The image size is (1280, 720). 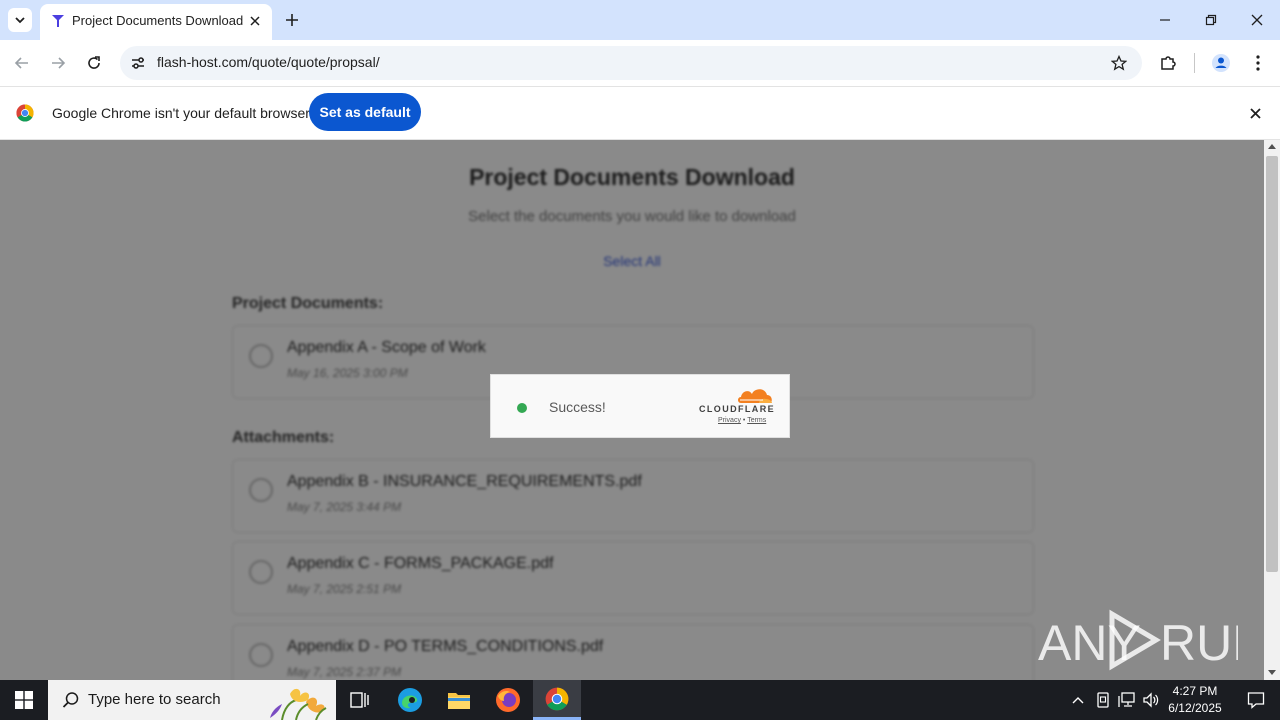 I want to click on browser-toolbar: flash-host.com/quote/quote/propsal/, so click(x=640, y=63).